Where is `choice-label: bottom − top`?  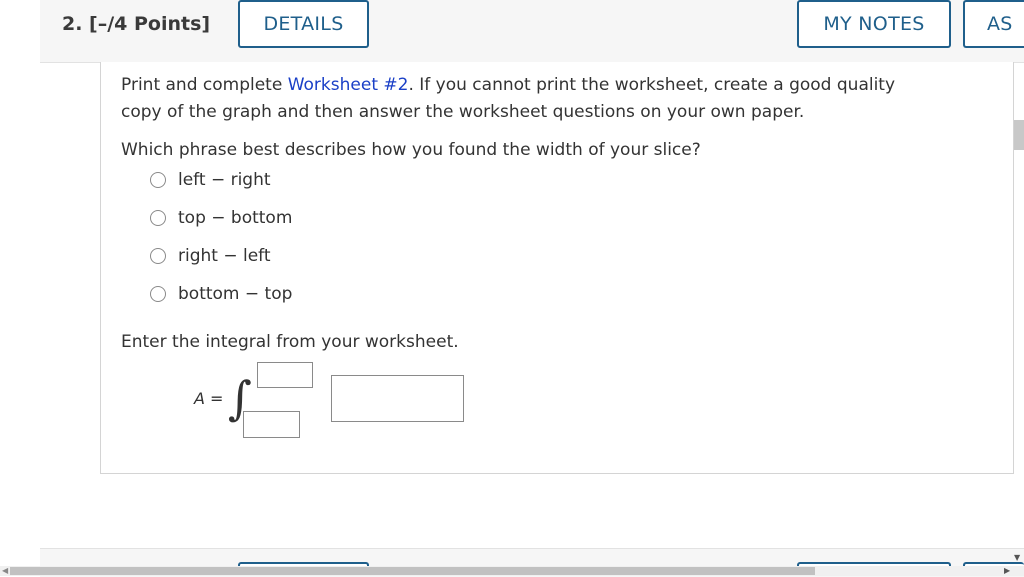
choice-label: bottom − top is located at coordinates (235, 294).